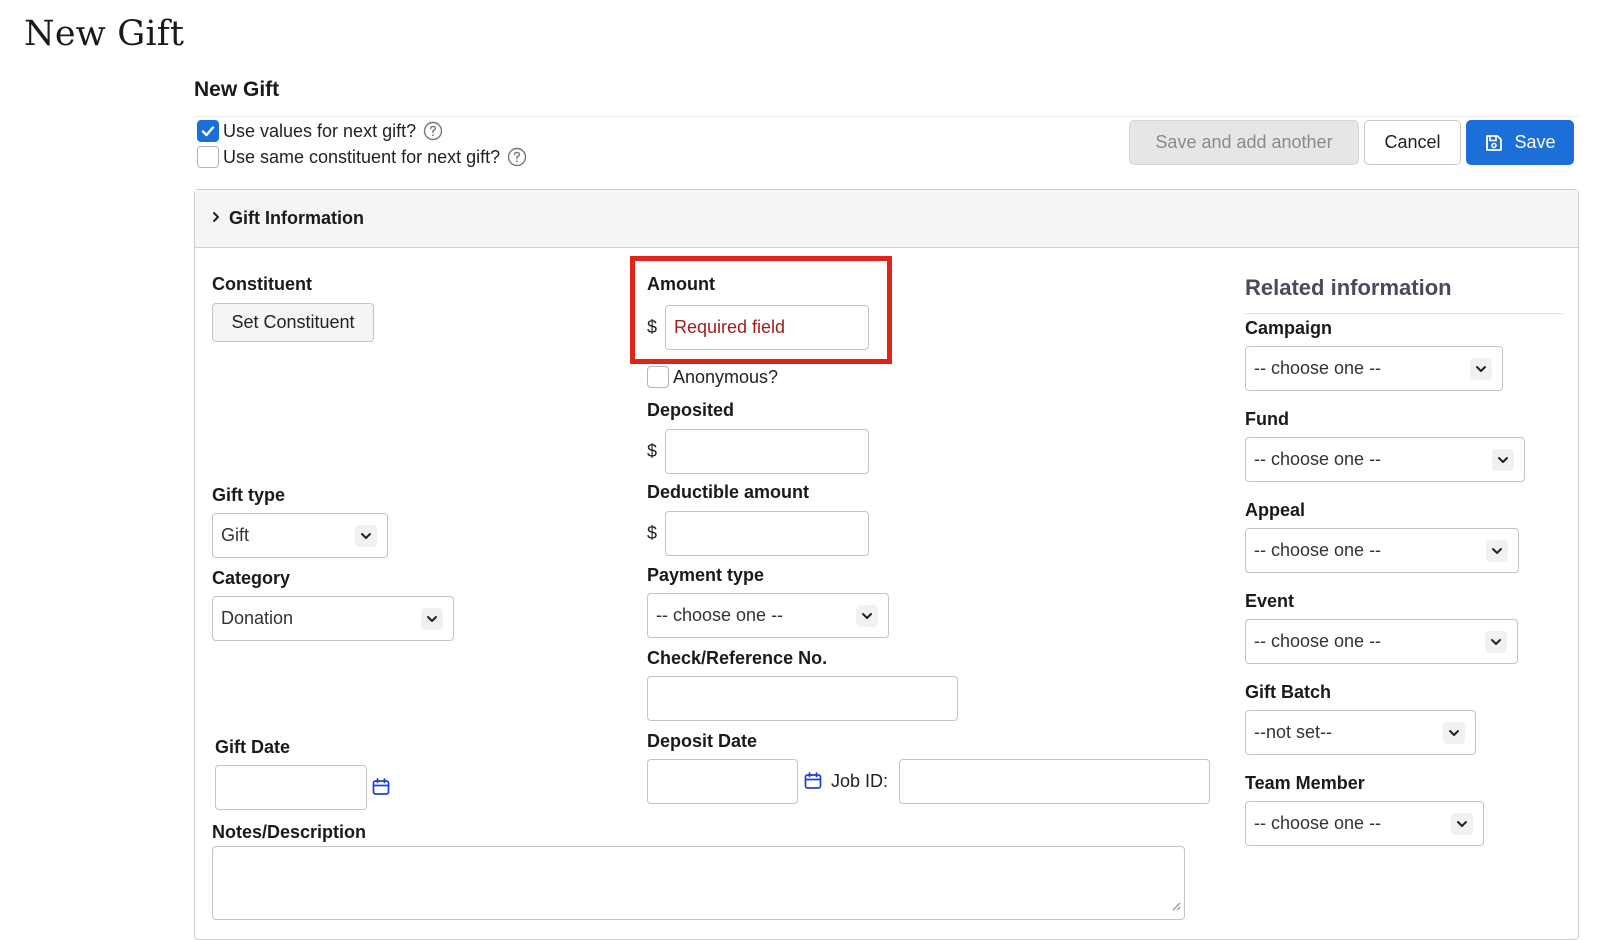 The height and width of the screenshot is (940, 1600). Describe the element at coordinates (262, 284) in the screenshot. I see `constituent-label: Constituent` at that location.